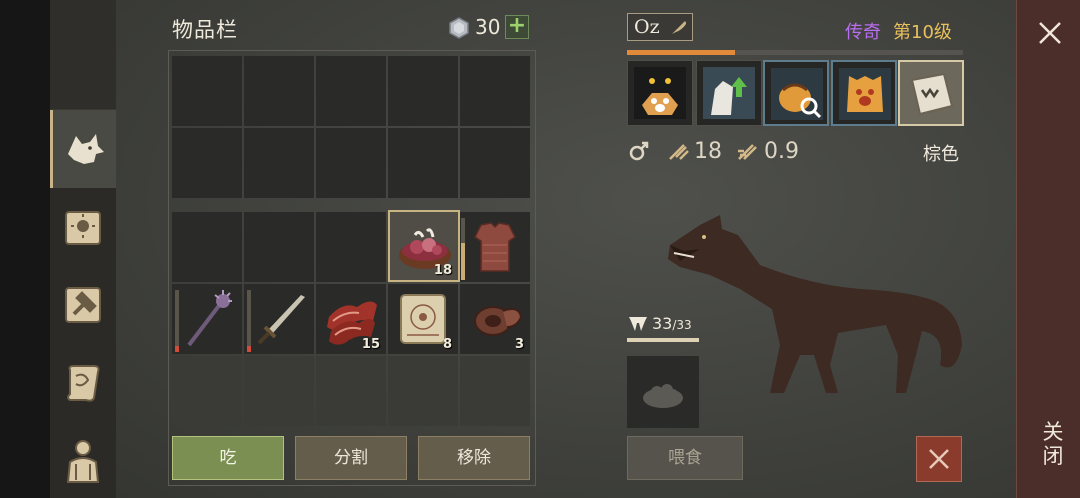  I want to click on tab-pet, so click(83, 149).